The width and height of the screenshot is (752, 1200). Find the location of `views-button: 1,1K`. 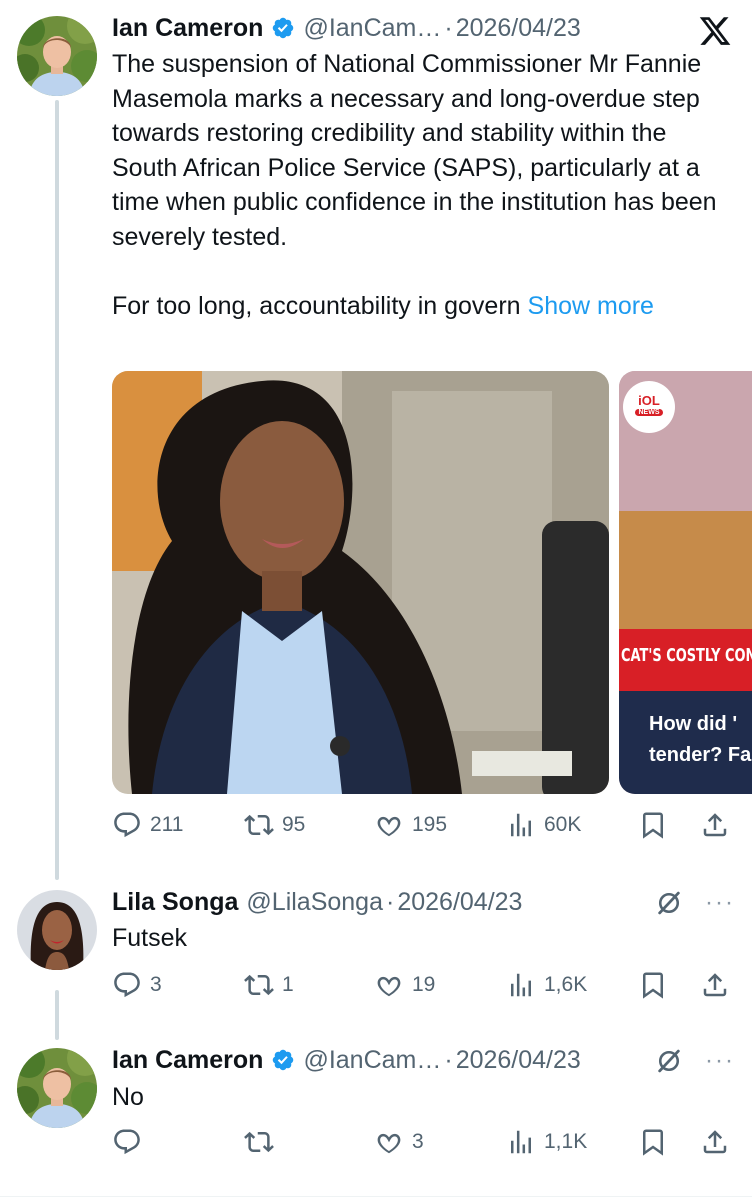

views-button: 1,1K is located at coordinates (546, 1142).